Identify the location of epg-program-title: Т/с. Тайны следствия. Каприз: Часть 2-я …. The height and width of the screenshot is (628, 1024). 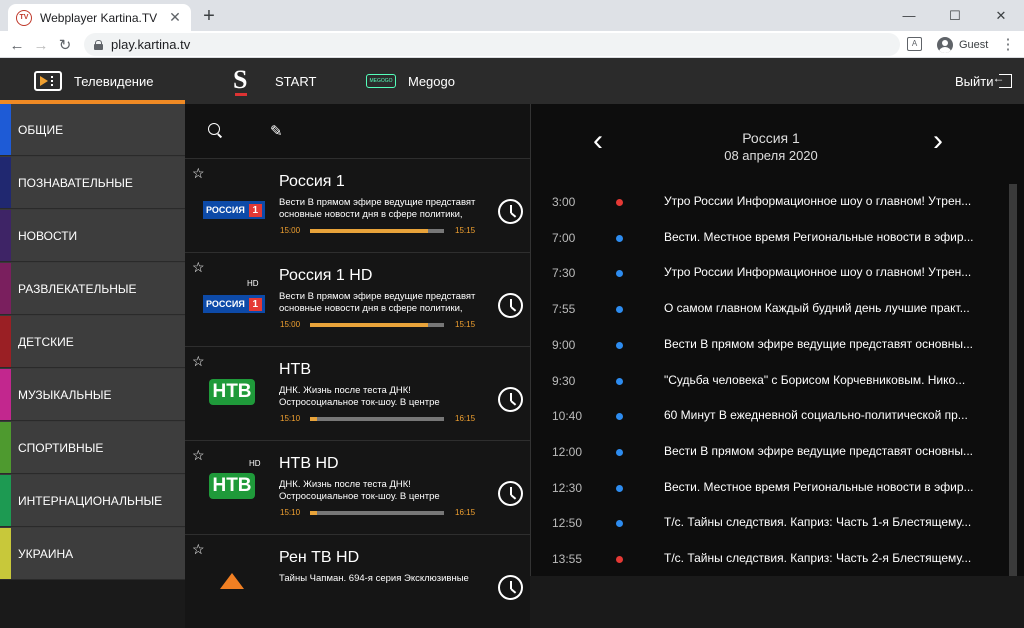
(818, 558).